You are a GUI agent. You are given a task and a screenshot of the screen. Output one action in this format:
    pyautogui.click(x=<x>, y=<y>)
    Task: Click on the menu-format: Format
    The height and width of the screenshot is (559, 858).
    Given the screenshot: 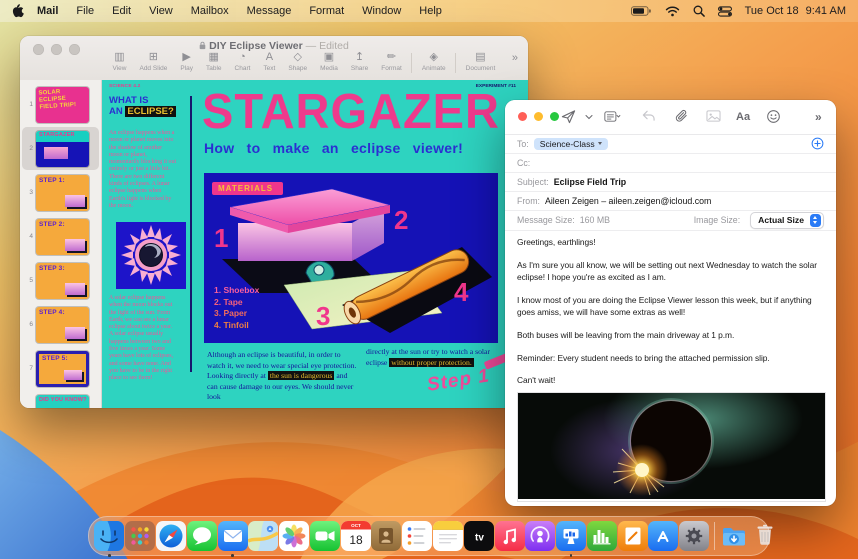 What is the action you would take?
    pyautogui.click(x=326, y=11)
    